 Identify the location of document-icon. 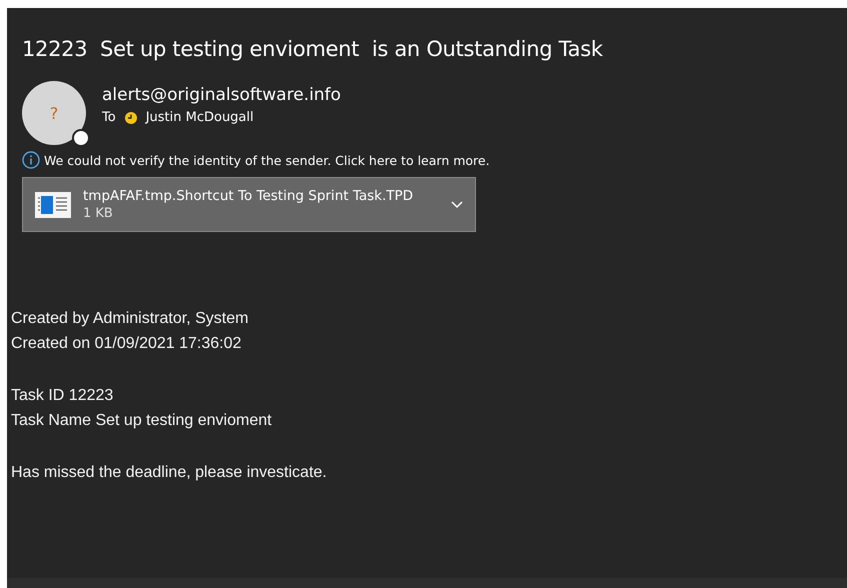
(53, 205).